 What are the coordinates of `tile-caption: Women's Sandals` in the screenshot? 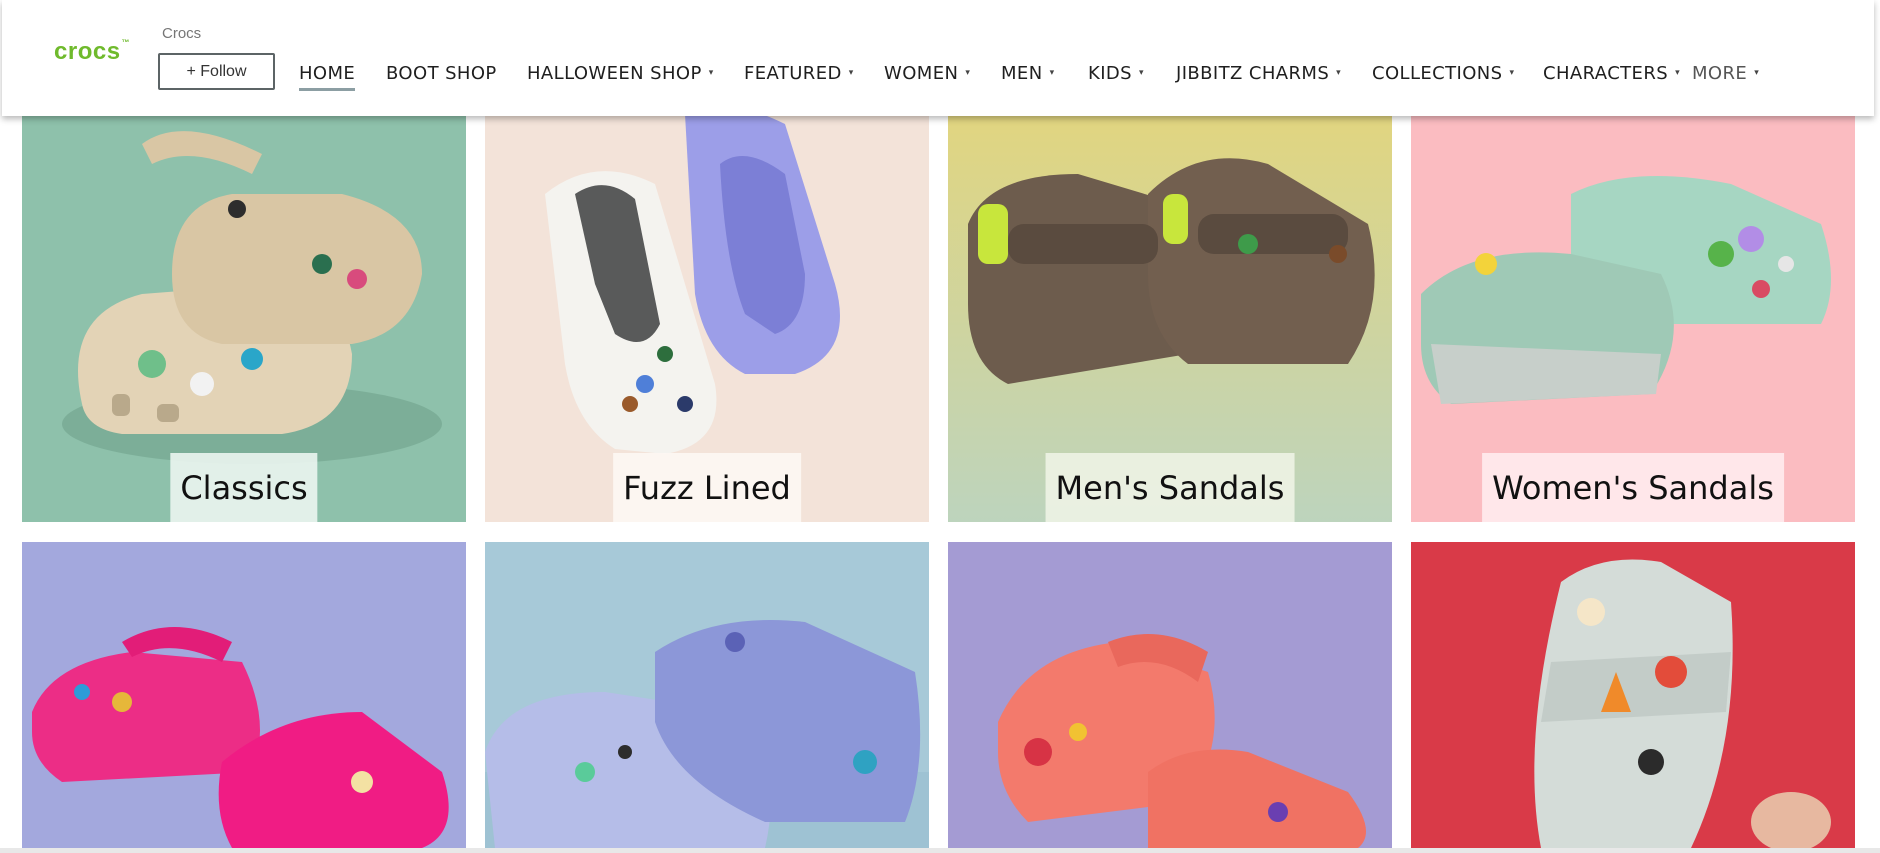 It's located at (1633, 487).